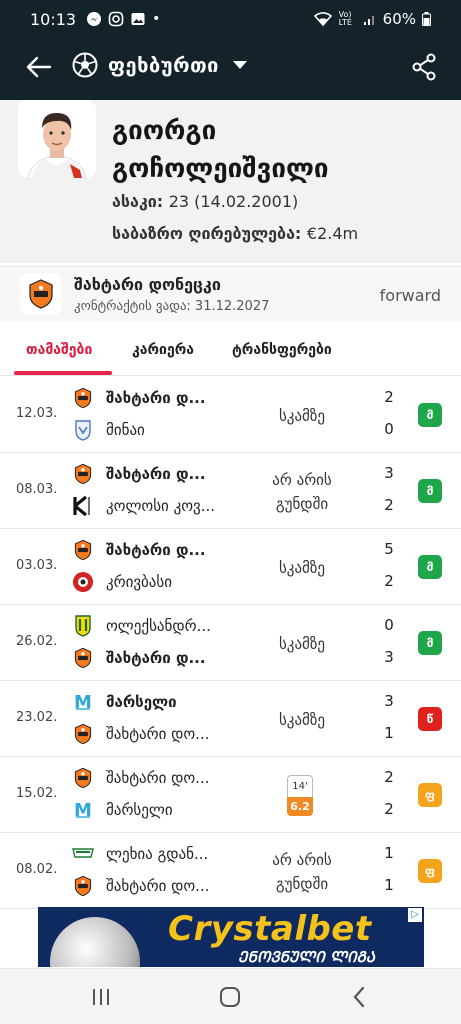  What do you see at coordinates (399, 19) in the screenshot?
I see `battery-percent: 60%` at bounding box center [399, 19].